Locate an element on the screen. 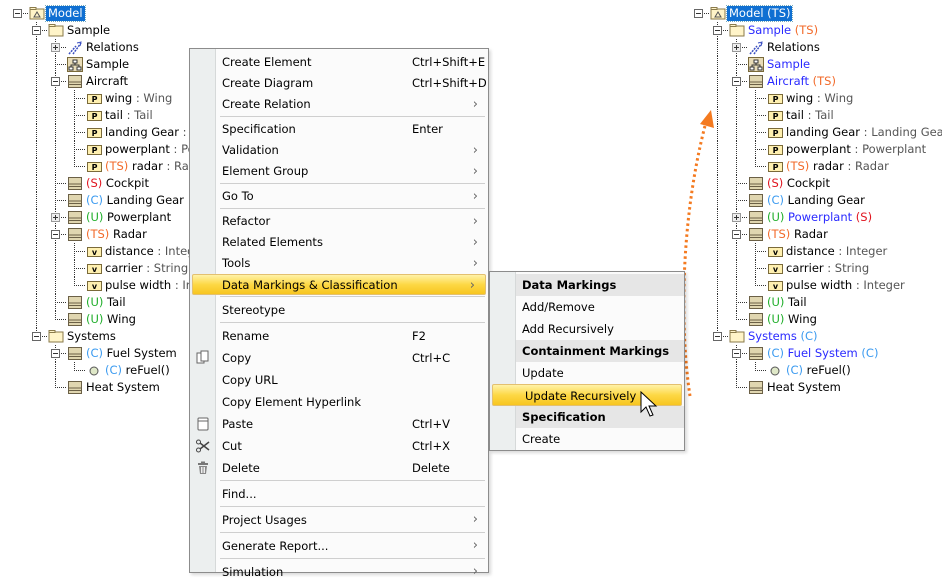 Image resolution: width=942 pixels, height=583 pixels. tree-node: Sample (TS) is located at coordinates (811, 30).